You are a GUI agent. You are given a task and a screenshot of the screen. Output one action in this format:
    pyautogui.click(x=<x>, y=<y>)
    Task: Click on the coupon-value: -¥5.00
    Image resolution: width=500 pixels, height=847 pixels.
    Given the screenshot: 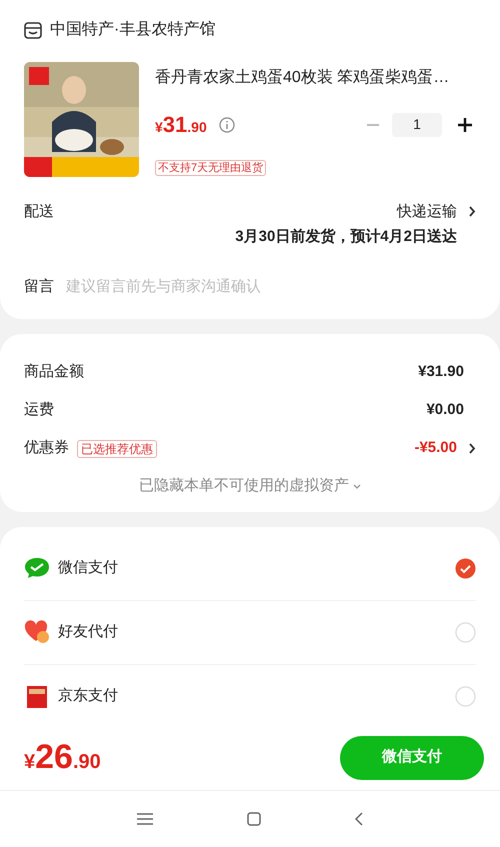 What is the action you would take?
    pyautogui.click(x=435, y=448)
    